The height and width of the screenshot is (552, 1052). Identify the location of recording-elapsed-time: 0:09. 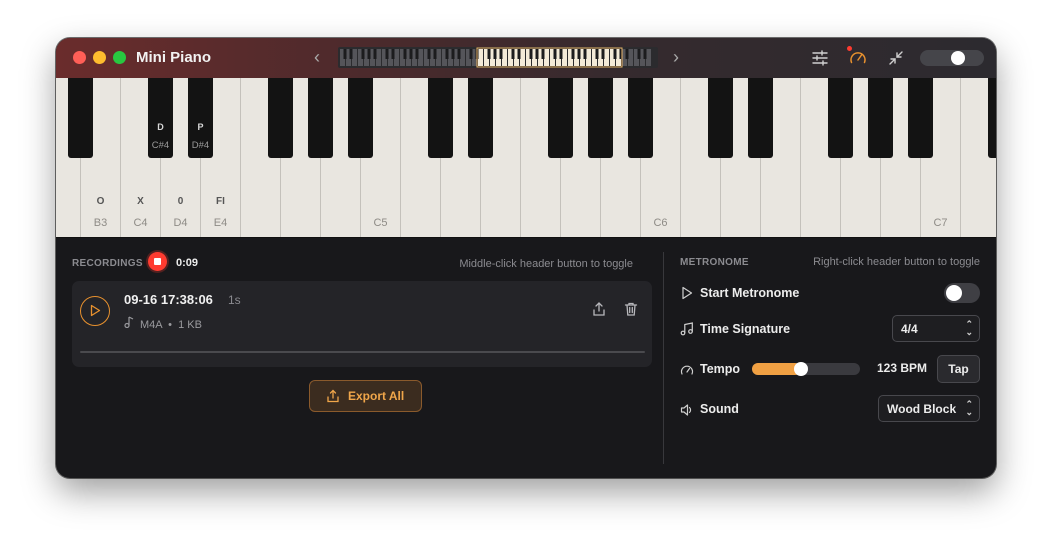
(187, 263).